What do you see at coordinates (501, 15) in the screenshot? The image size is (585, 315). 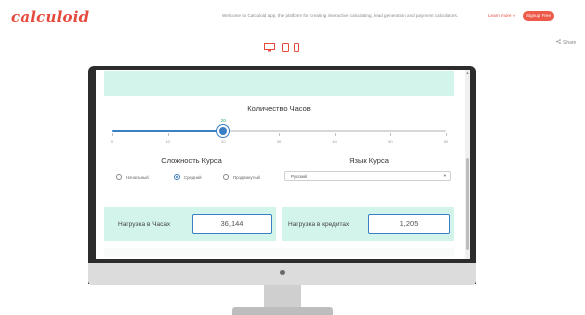 I see `learn-more-link: Learn more »` at bounding box center [501, 15].